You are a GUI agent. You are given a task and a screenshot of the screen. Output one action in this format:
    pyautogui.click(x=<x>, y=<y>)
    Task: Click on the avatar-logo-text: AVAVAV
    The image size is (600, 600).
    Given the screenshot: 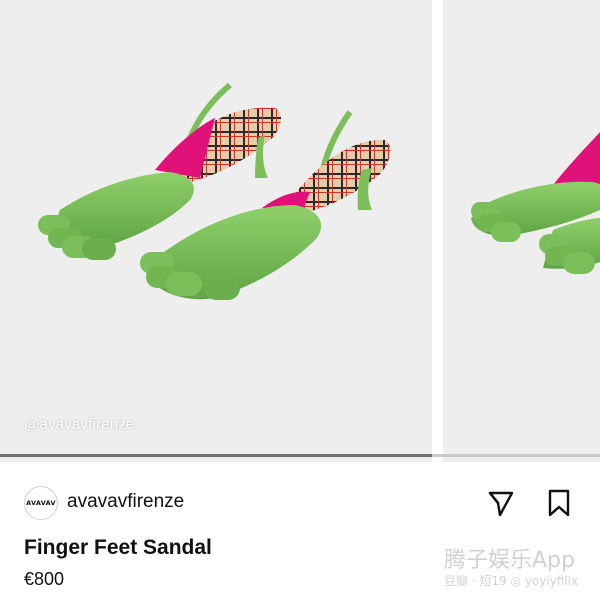 What is the action you would take?
    pyautogui.click(x=41, y=503)
    